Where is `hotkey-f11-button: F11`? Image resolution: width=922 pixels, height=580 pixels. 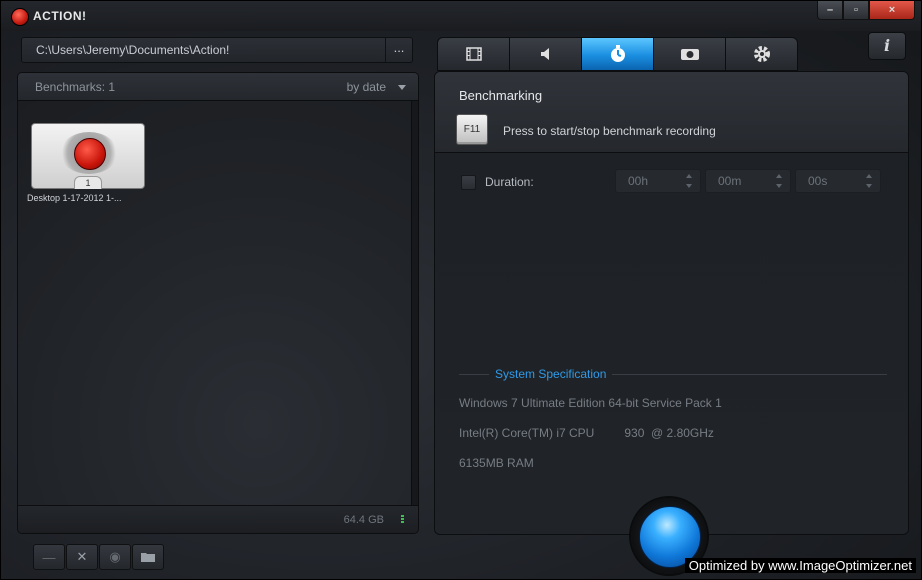 hotkey-f11-button: F11 is located at coordinates (472, 129).